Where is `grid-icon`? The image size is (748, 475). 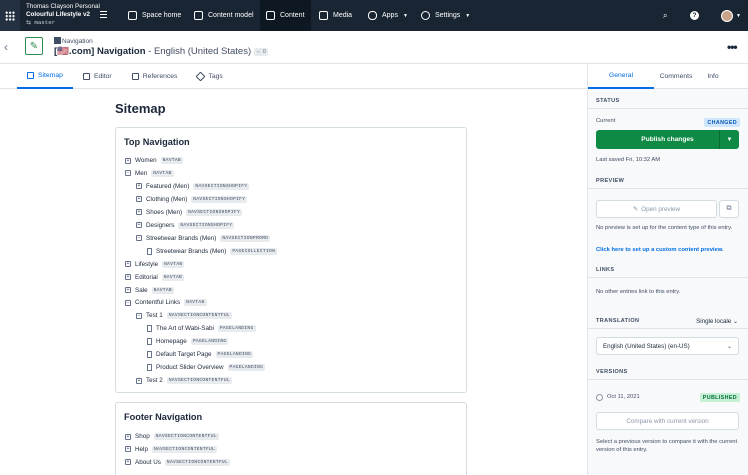 grid-icon is located at coordinates (10, 15).